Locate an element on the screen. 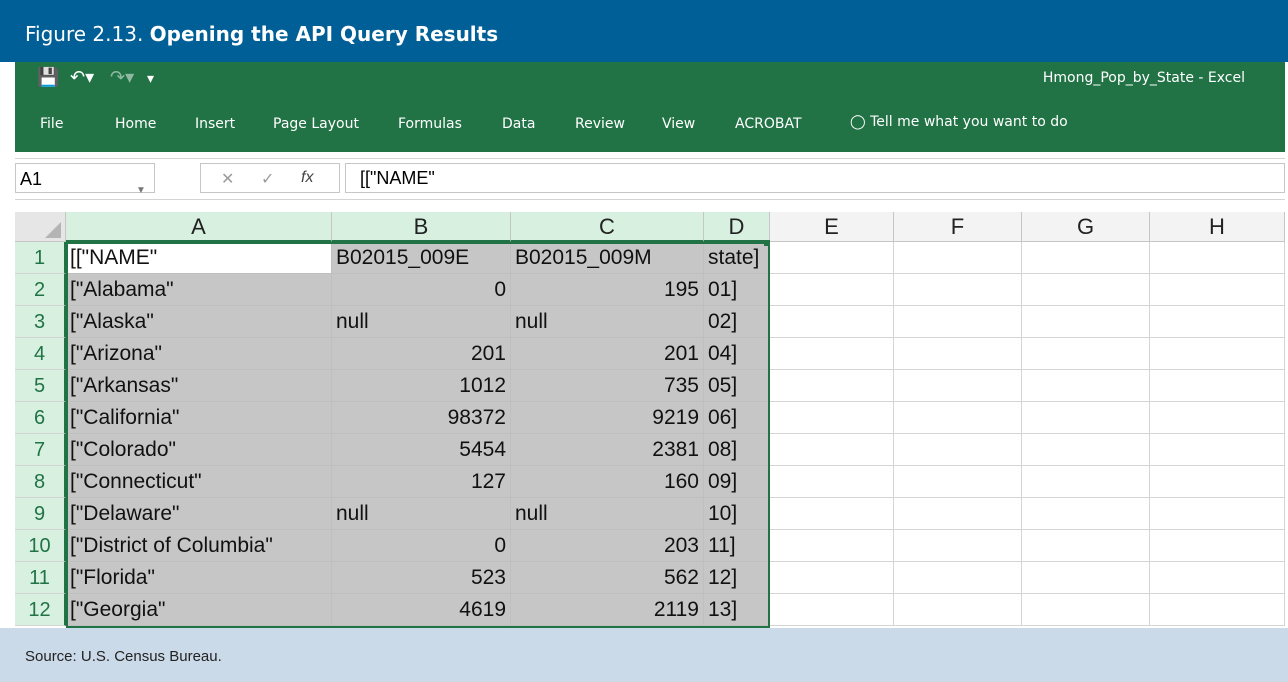  cell-f6 is located at coordinates (958, 418).